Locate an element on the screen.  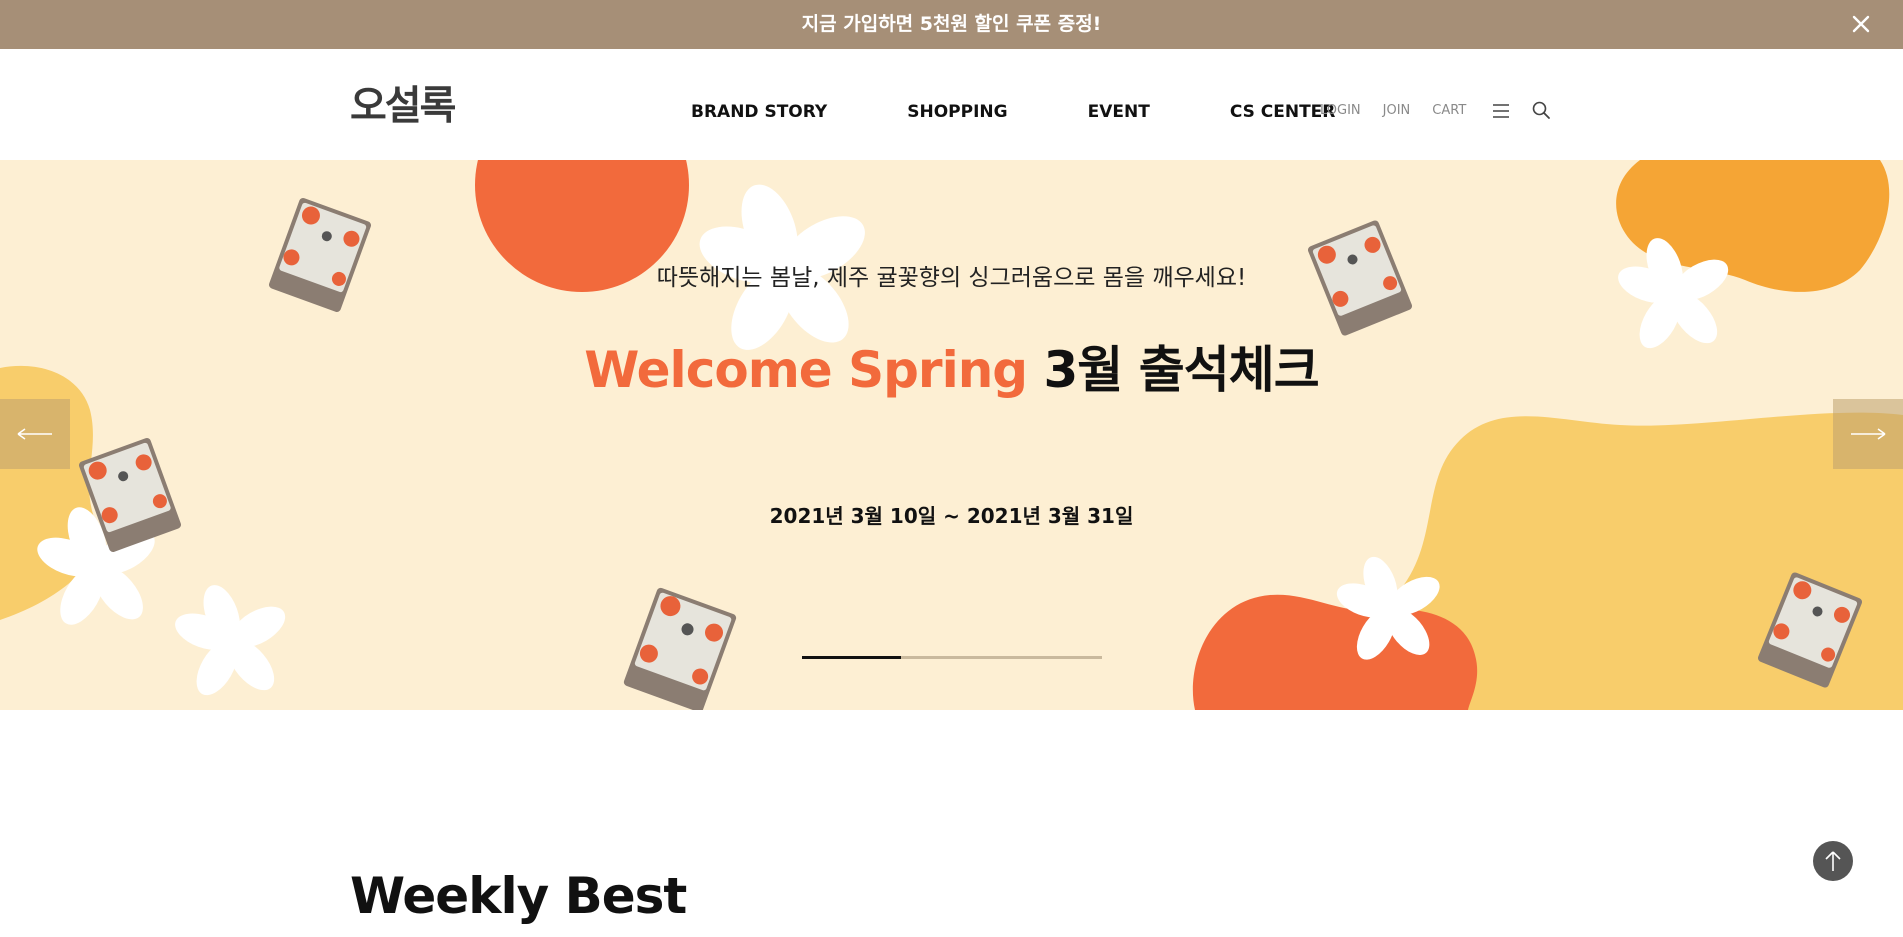
nav-event: EVENT is located at coordinates (1119, 112).